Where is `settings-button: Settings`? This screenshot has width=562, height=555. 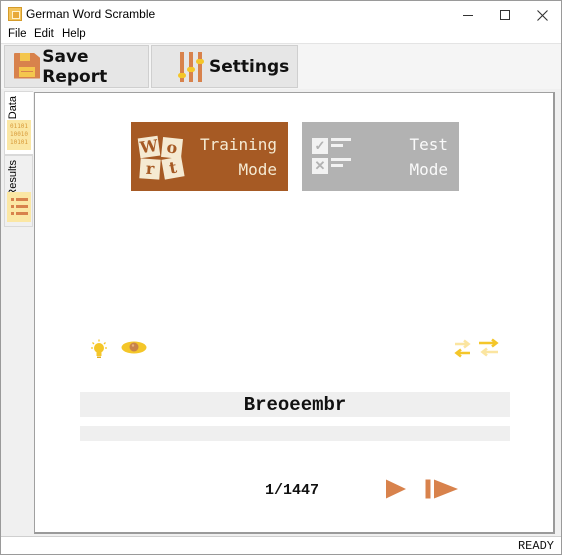
settings-button: Settings is located at coordinates (224, 66).